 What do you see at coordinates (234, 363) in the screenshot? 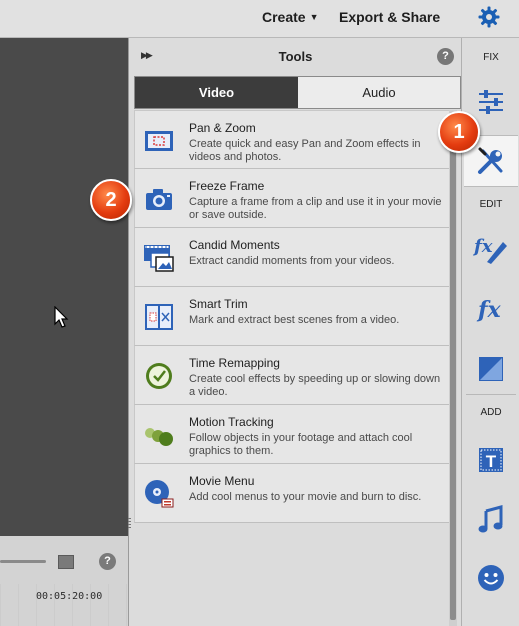
I see `tool-name: Time Remapping` at bounding box center [234, 363].